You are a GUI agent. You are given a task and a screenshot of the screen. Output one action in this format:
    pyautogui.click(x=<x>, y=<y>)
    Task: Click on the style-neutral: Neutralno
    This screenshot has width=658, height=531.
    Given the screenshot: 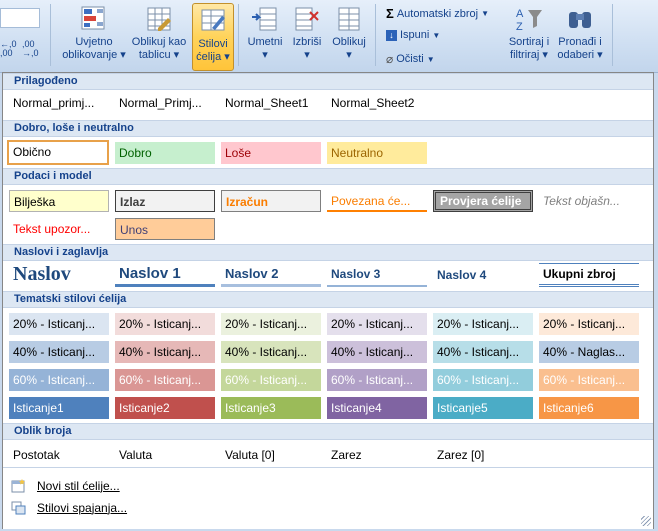 What is the action you would take?
    pyautogui.click(x=377, y=153)
    